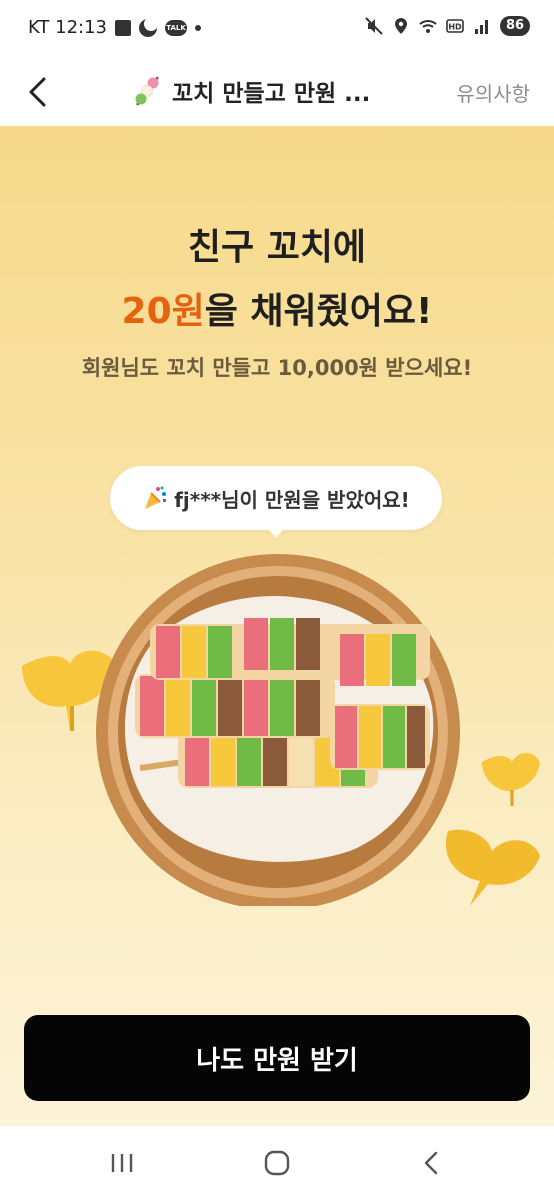  Describe the element at coordinates (277, 368) in the screenshot. I see `subtitle: 회원님도 꼬치 만들고 10,000원 받으세요!` at that location.